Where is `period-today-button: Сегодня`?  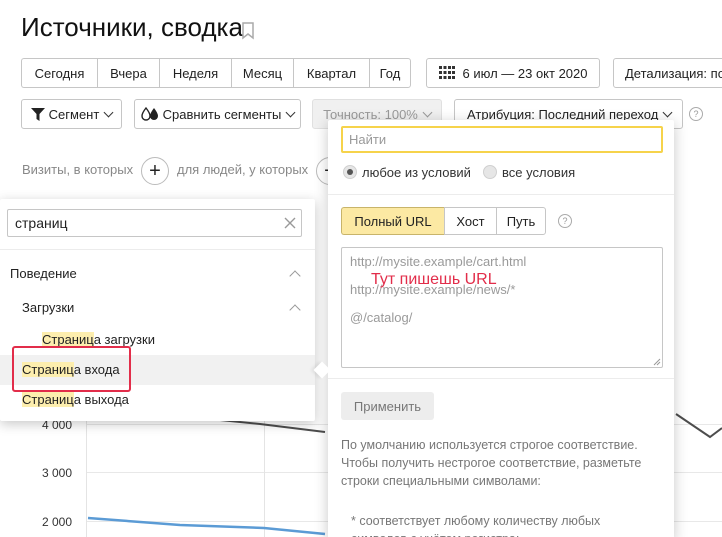 period-today-button: Сегодня is located at coordinates (59, 73).